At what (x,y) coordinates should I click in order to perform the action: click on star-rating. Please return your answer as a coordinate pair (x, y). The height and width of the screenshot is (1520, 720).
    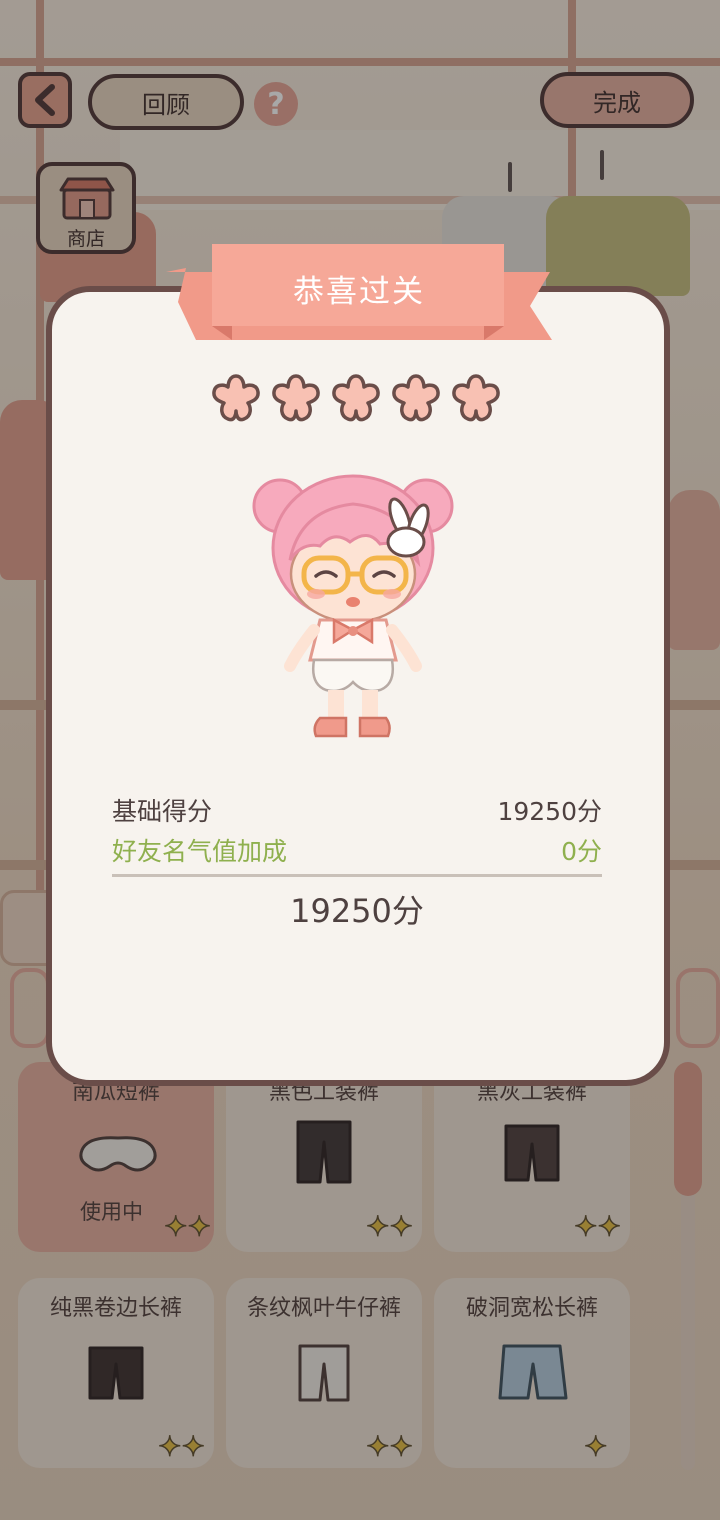
    Looking at the image, I should click on (360, 400).